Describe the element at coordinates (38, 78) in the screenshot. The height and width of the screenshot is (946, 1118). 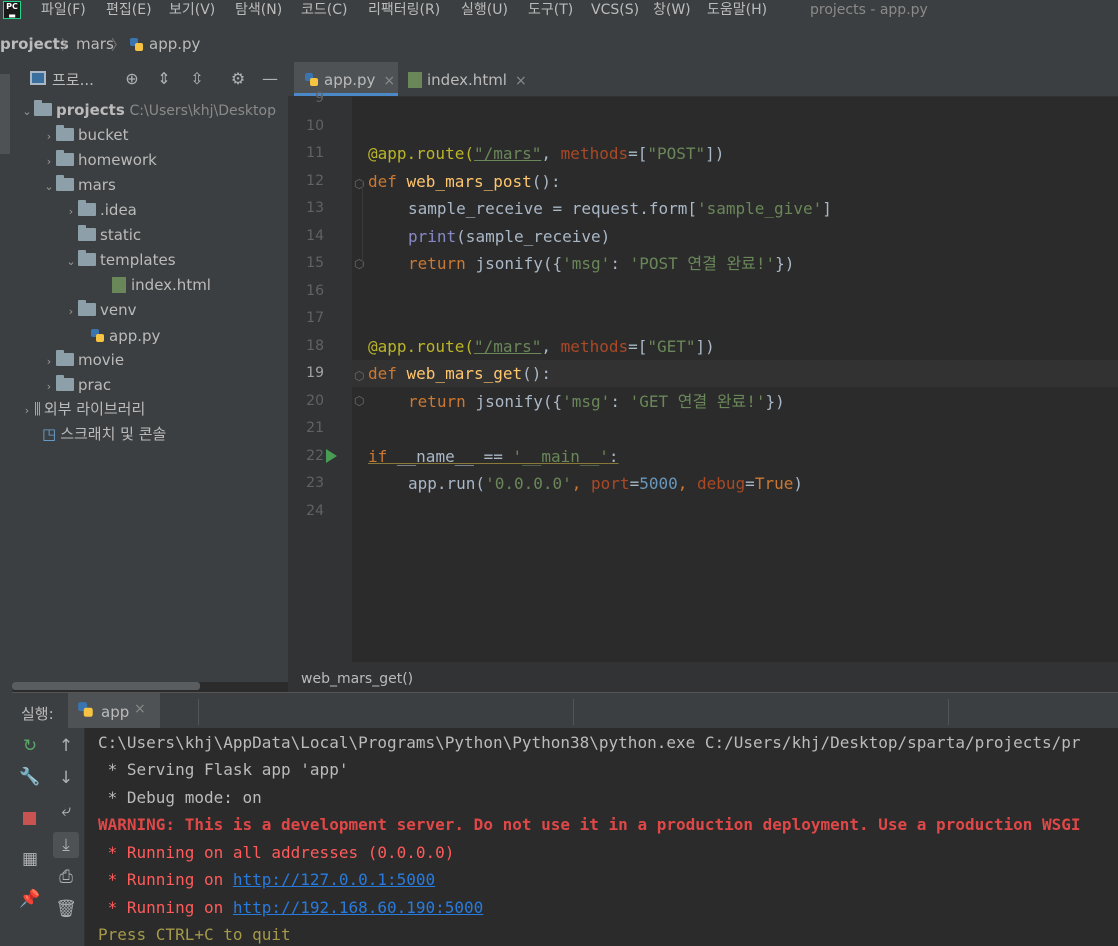
I see `project-view-icon` at that location.